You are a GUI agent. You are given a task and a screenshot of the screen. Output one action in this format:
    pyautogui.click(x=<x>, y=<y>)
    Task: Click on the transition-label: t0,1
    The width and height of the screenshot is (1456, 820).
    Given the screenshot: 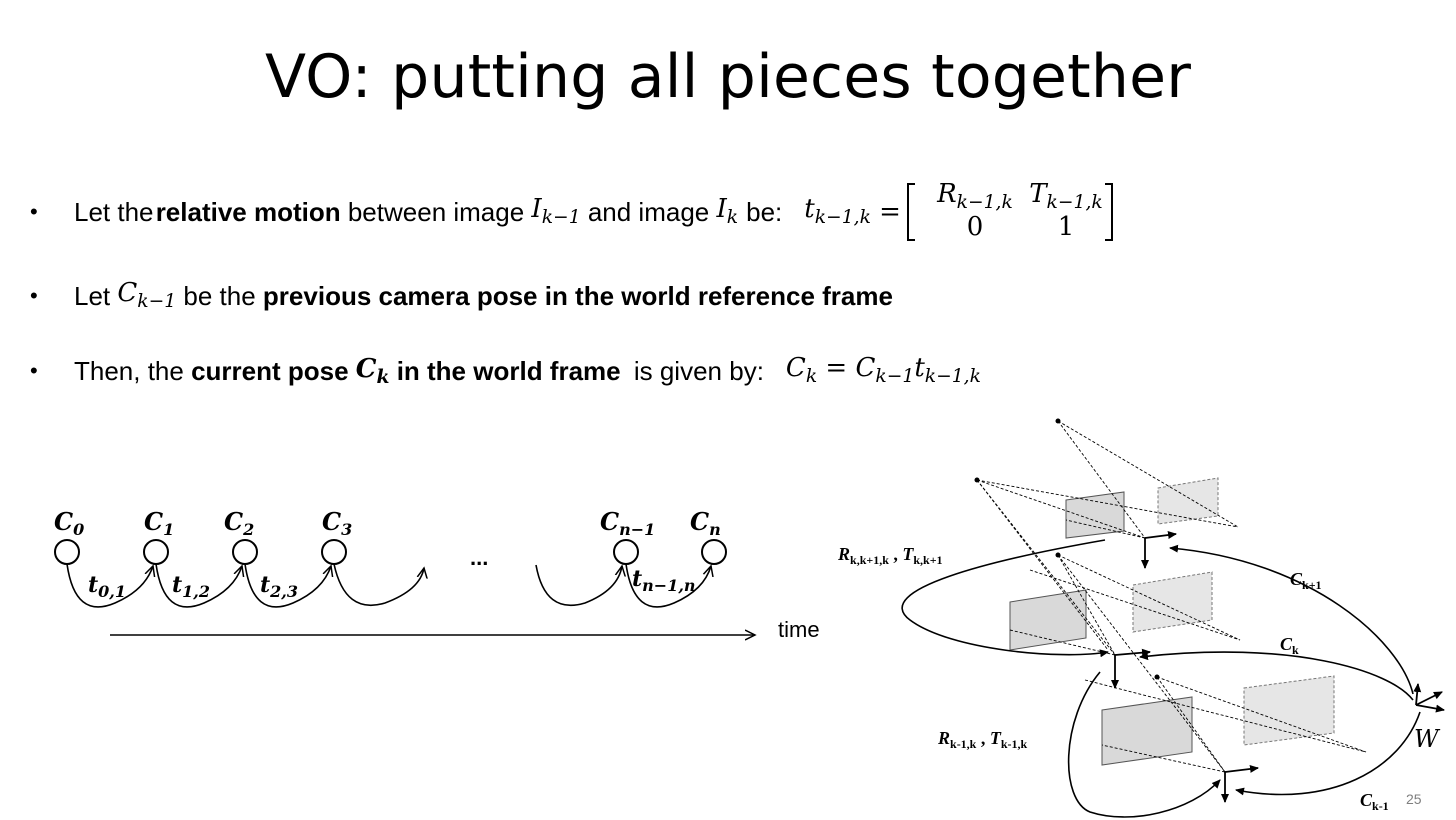 What is the action you would take?
    pyautogui.click(x=107, y=586)
    